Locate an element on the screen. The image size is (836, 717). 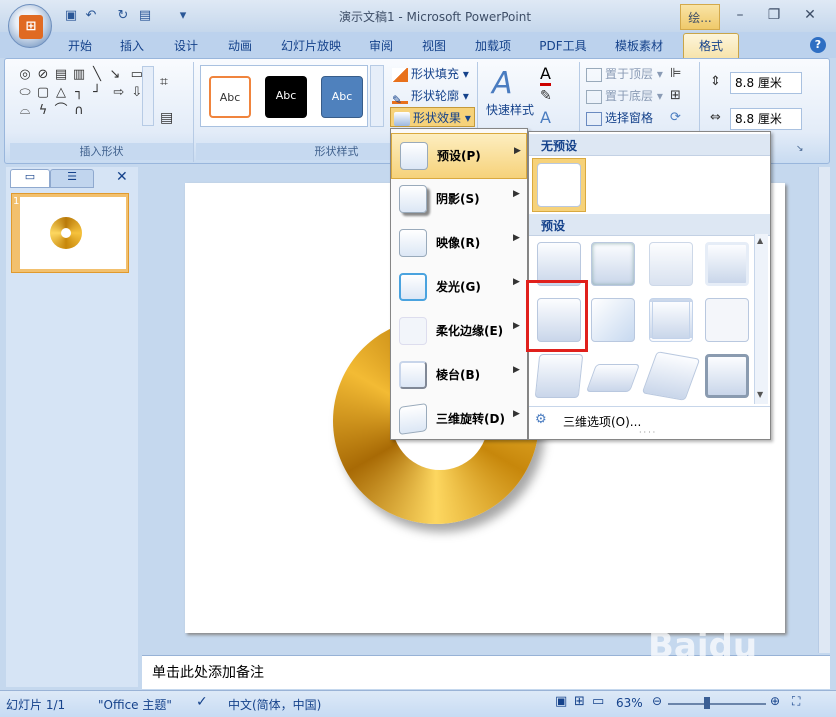
height-input: 8.8 厘米 is located at coordinates (766, 83).